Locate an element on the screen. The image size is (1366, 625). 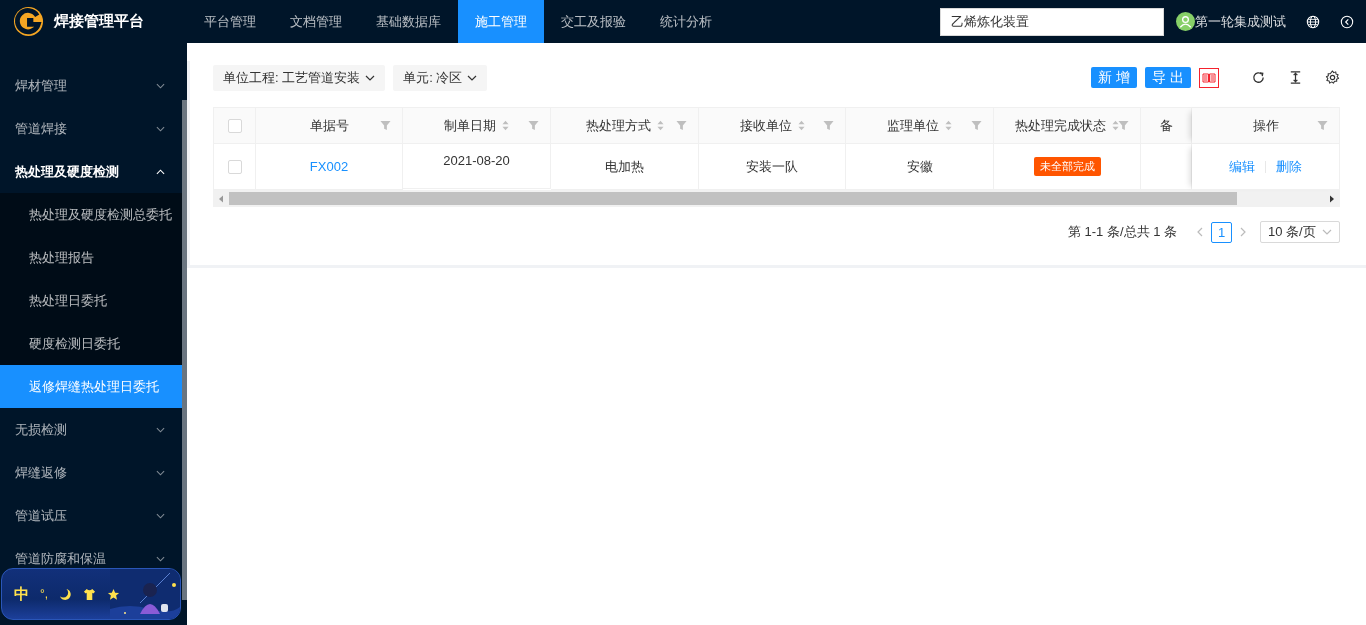
scroll-left-icon is located at coordinates (221, 198).